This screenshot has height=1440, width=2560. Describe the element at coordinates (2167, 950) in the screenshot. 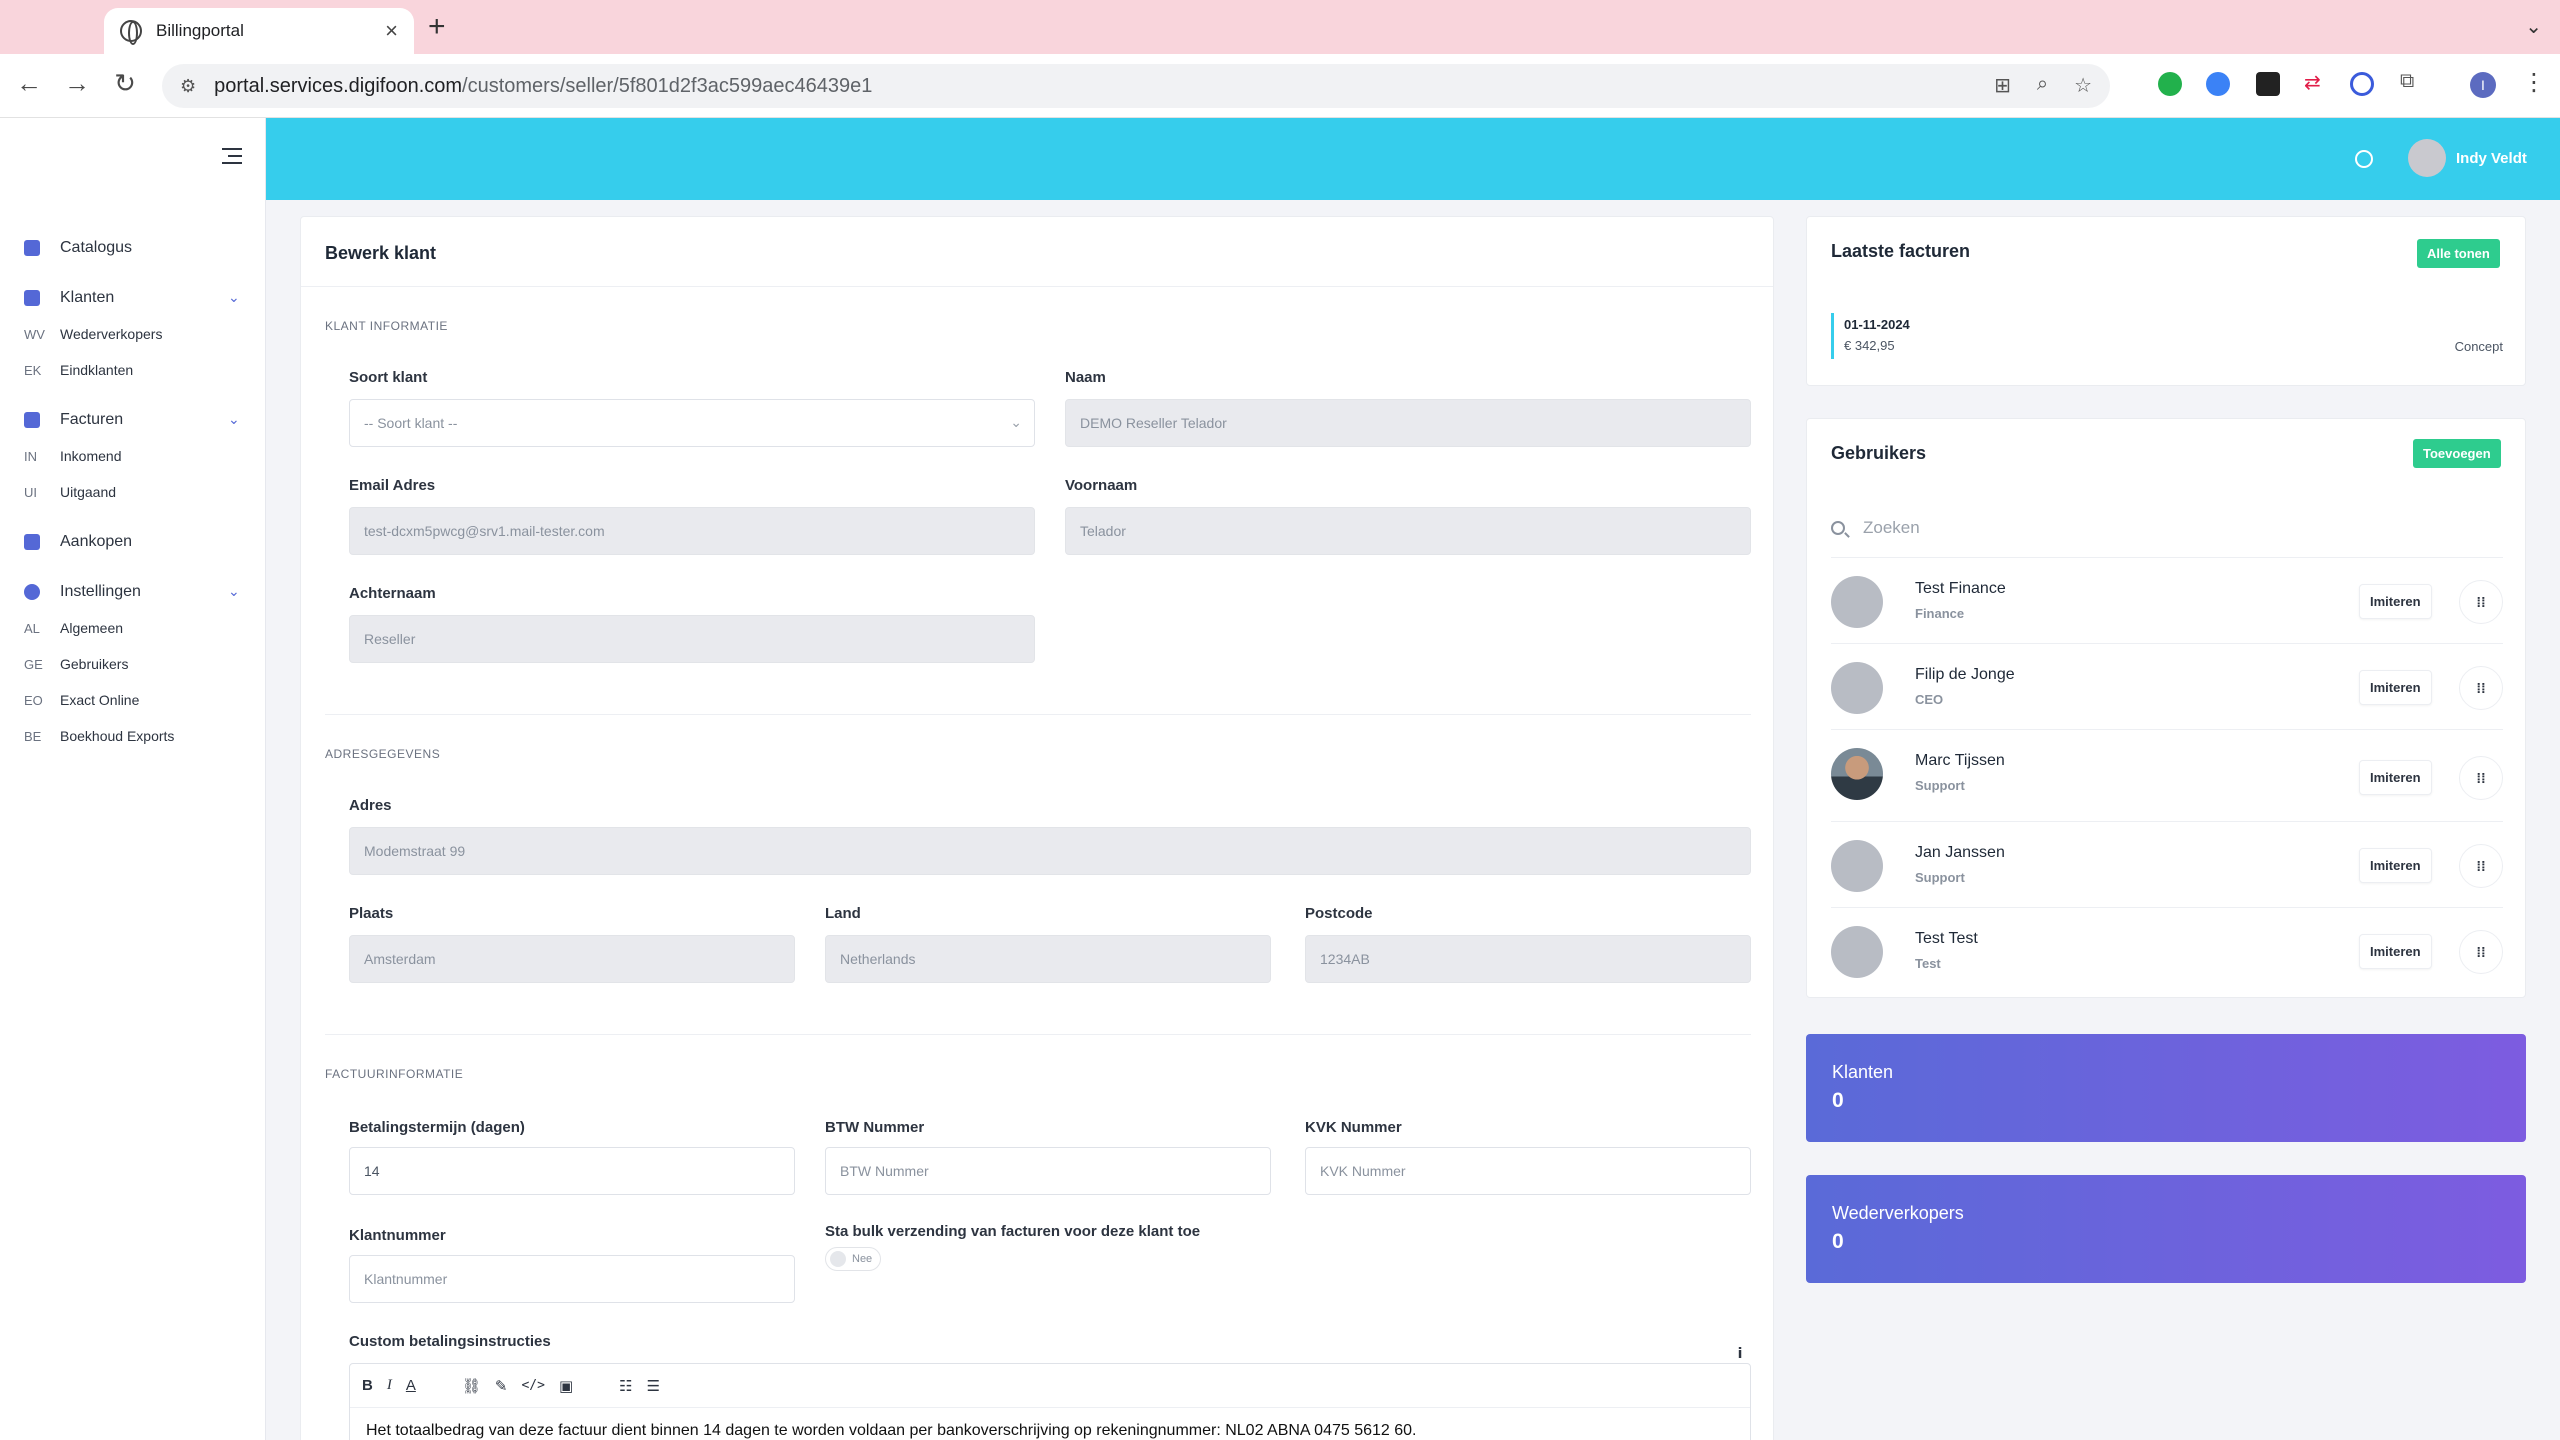

I see `user-row: Test Test Test Imiteren ⁞⁞` at that location.